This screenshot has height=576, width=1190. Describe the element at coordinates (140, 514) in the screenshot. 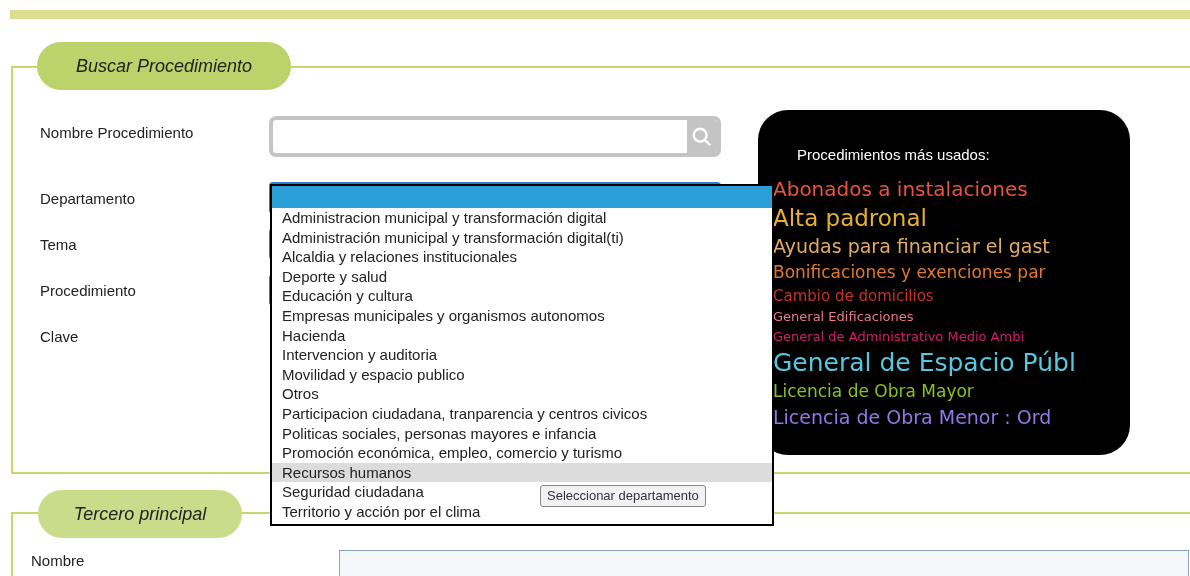

I see `section-legend: Tercero principal` at that location.